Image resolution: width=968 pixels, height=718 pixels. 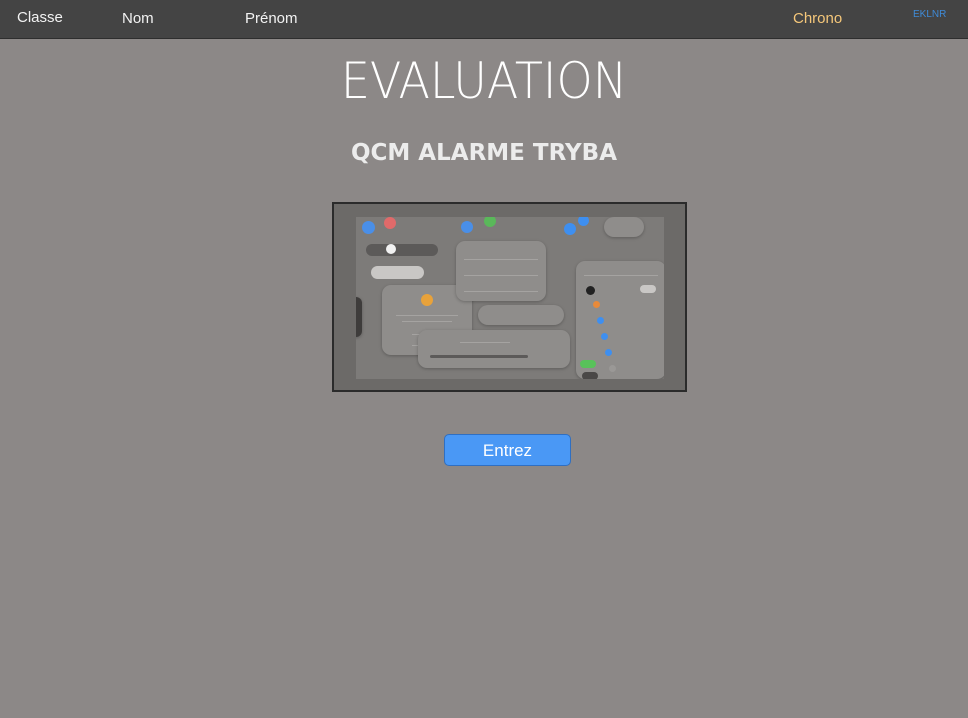 What do you see at coordinates (621, 275) in the screenshot?
I see `search-line` at bounding box center [621, 275].